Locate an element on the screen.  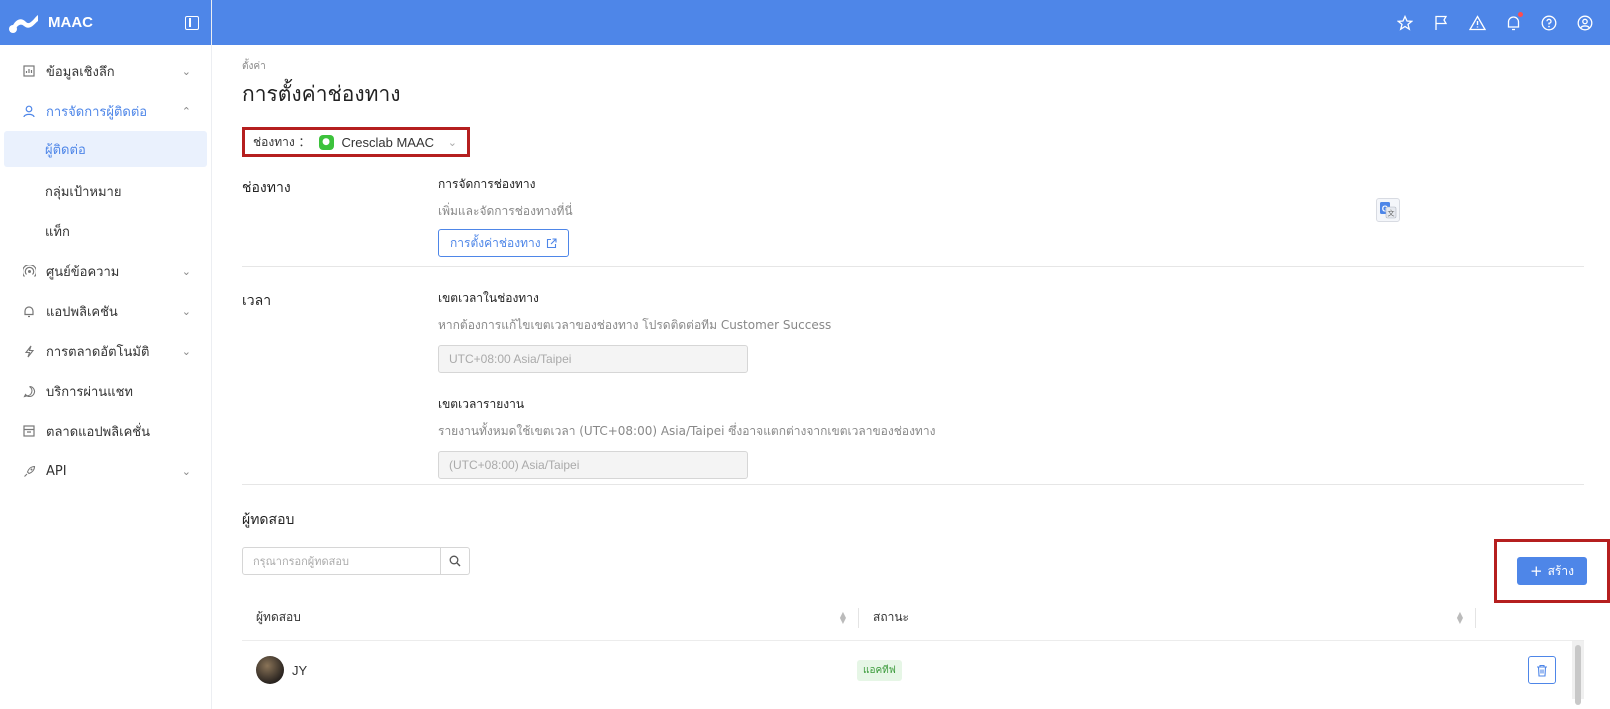
sidebar-item-applications: แอปพลิเคชัน ⌄ is located at coordinates (105, 311).